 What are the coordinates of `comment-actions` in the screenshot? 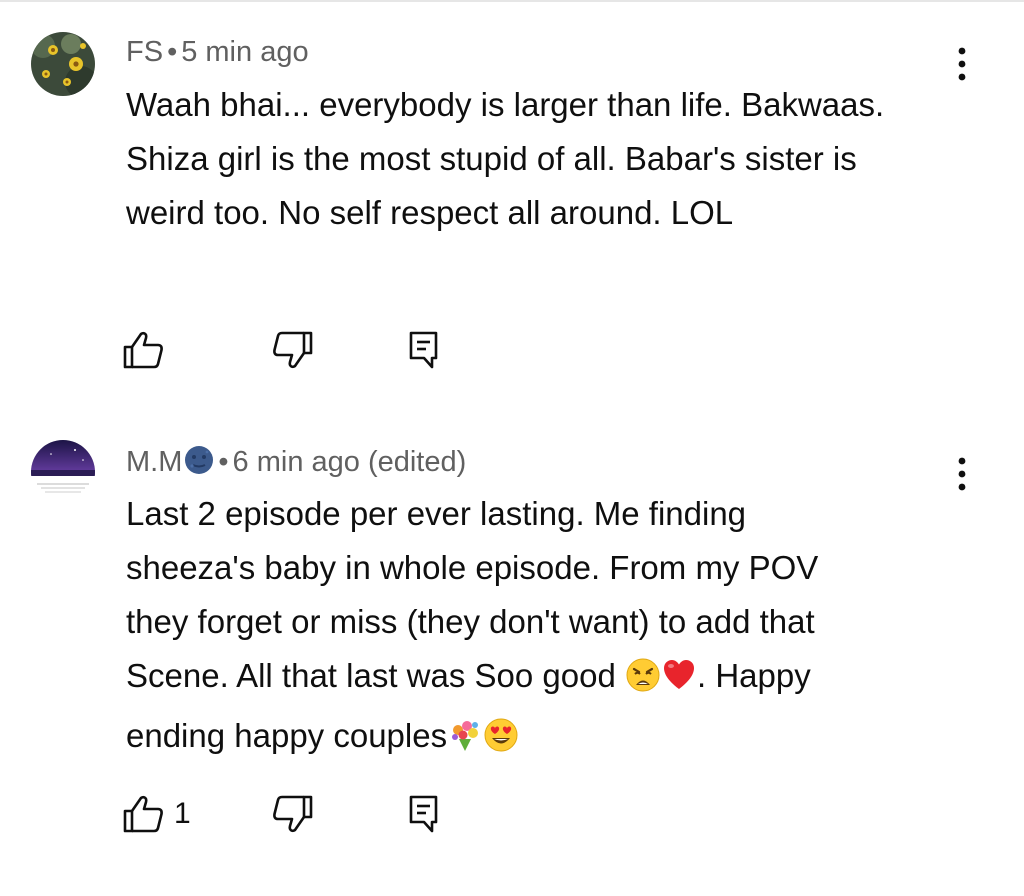 It's located at (302, 352).